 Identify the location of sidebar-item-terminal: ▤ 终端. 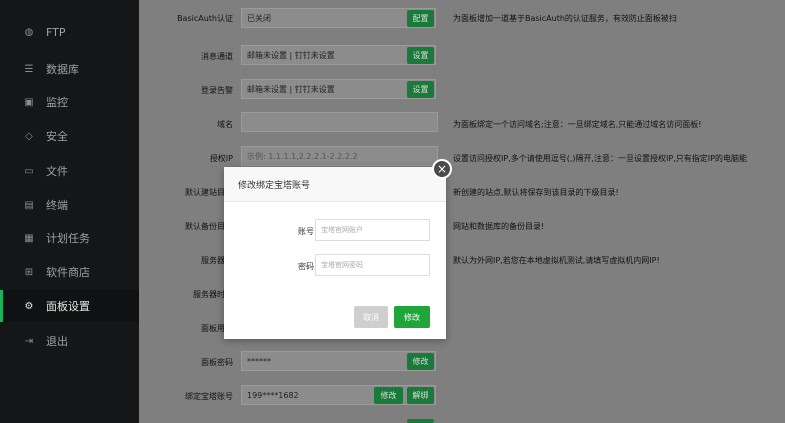
(69, 205).